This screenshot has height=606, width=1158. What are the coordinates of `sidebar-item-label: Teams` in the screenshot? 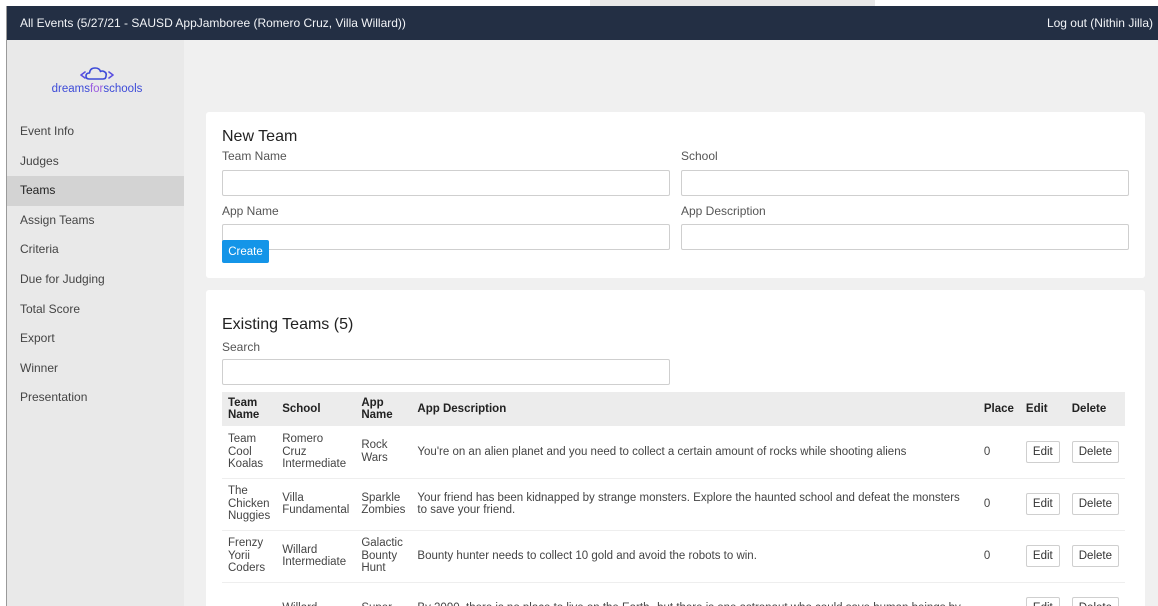 It's located at (38, 190).